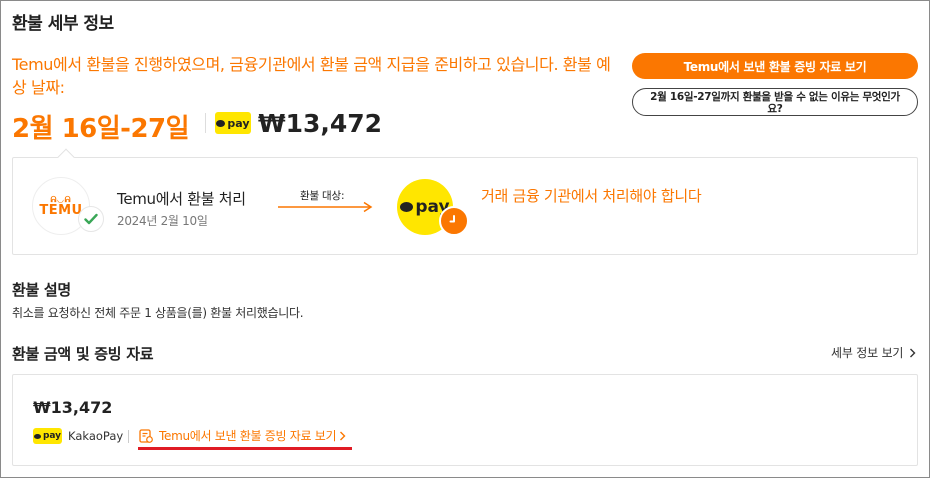 This screenshot has width=930, height=478. Describe the element at coordinates (162, 221) in the screenshot. I see `step1-date: 2024년 2월 10일` at that location.